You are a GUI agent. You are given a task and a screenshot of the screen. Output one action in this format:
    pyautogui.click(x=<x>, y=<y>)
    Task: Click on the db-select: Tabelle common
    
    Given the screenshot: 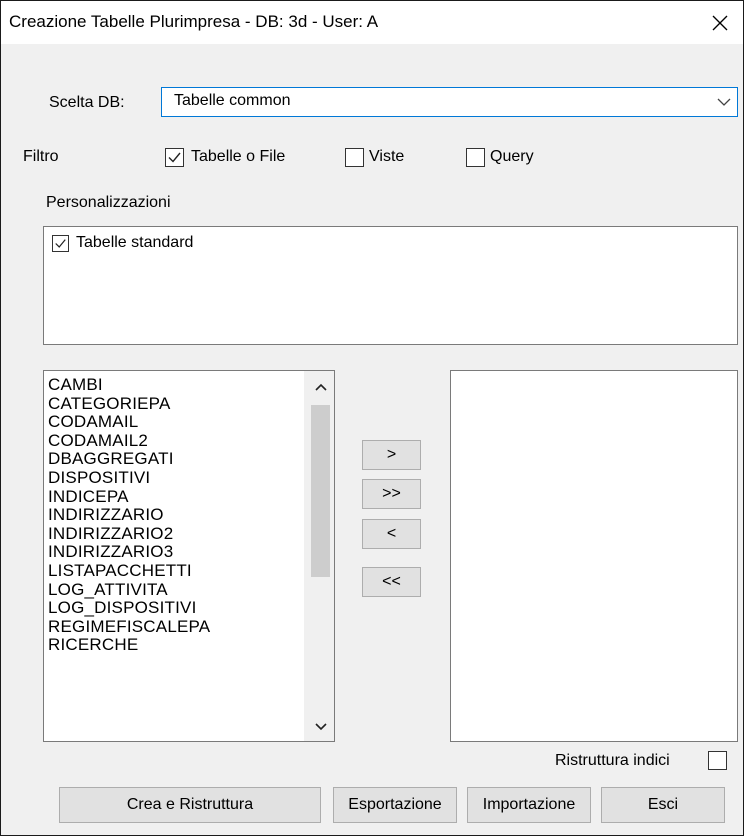 What is the action you would take?
    pyautogui.click(x=449, y=102)
    